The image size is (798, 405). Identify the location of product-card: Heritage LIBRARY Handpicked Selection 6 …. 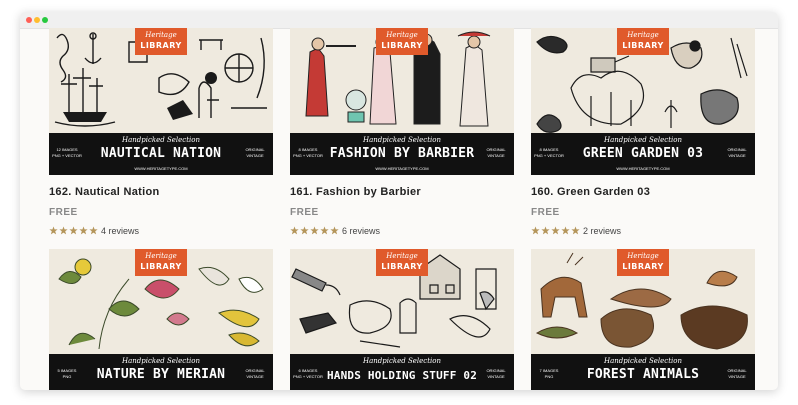
(402, 319).